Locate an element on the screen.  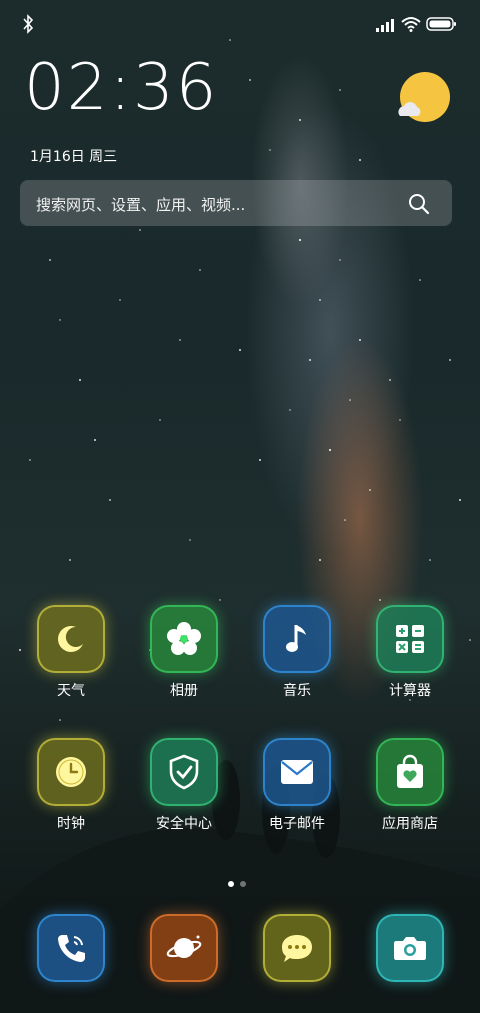
security-app-tile is located at coordinates (184, 772).